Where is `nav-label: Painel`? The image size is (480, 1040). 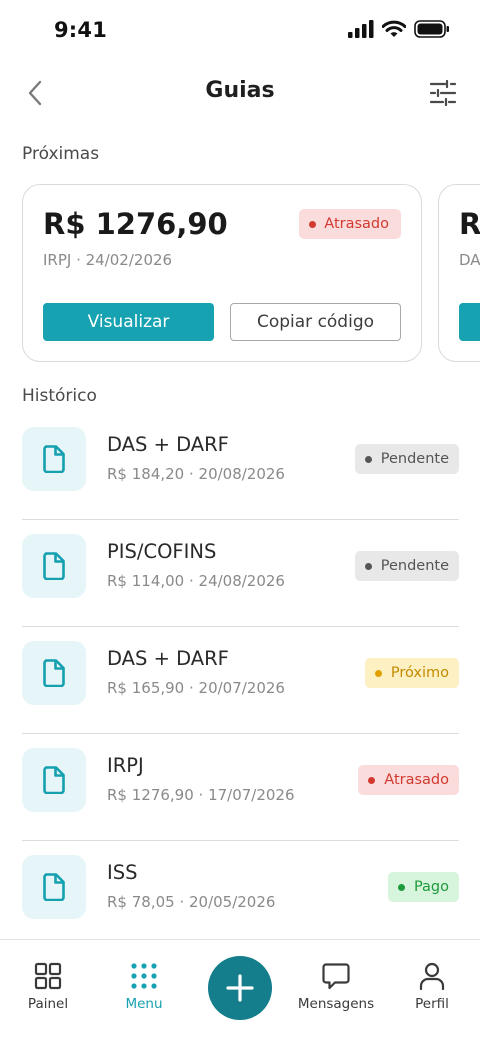 nav-label: Painel is located at coordinates (48, 1004).